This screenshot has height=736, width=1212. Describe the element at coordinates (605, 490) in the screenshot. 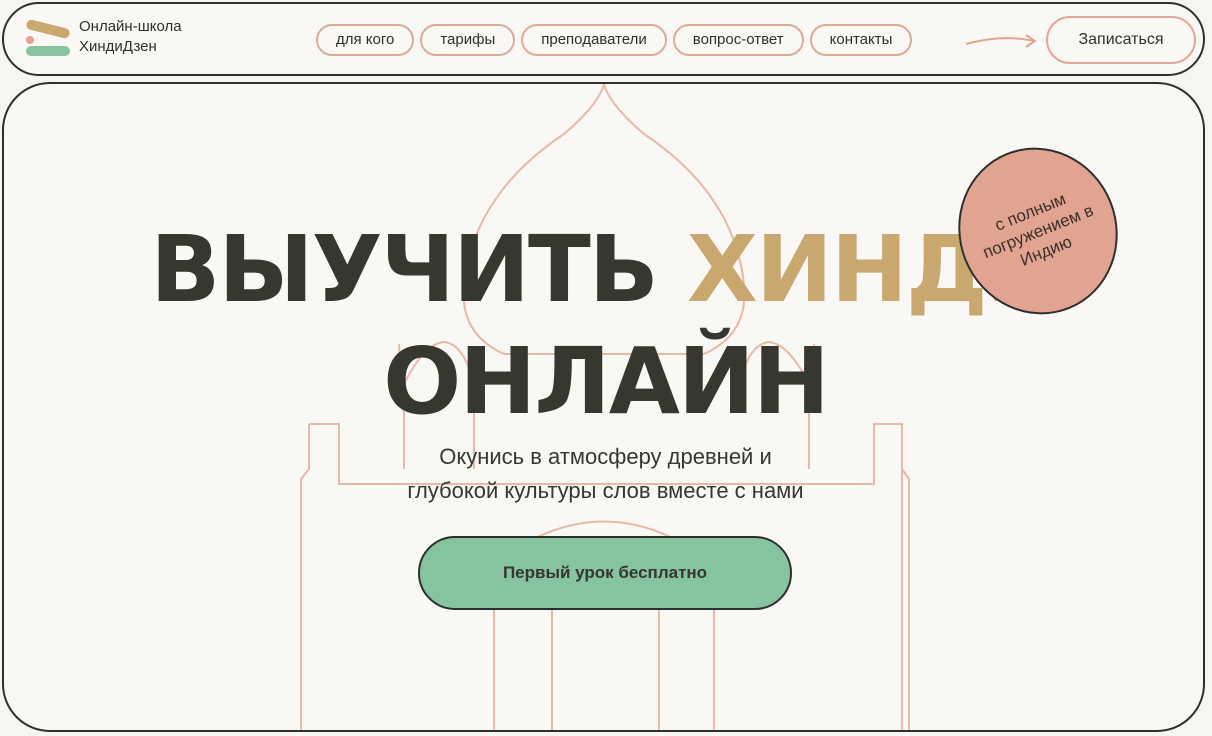

I see `subtitle-line2: глубокой культуры слов вместе с нами` at that location.